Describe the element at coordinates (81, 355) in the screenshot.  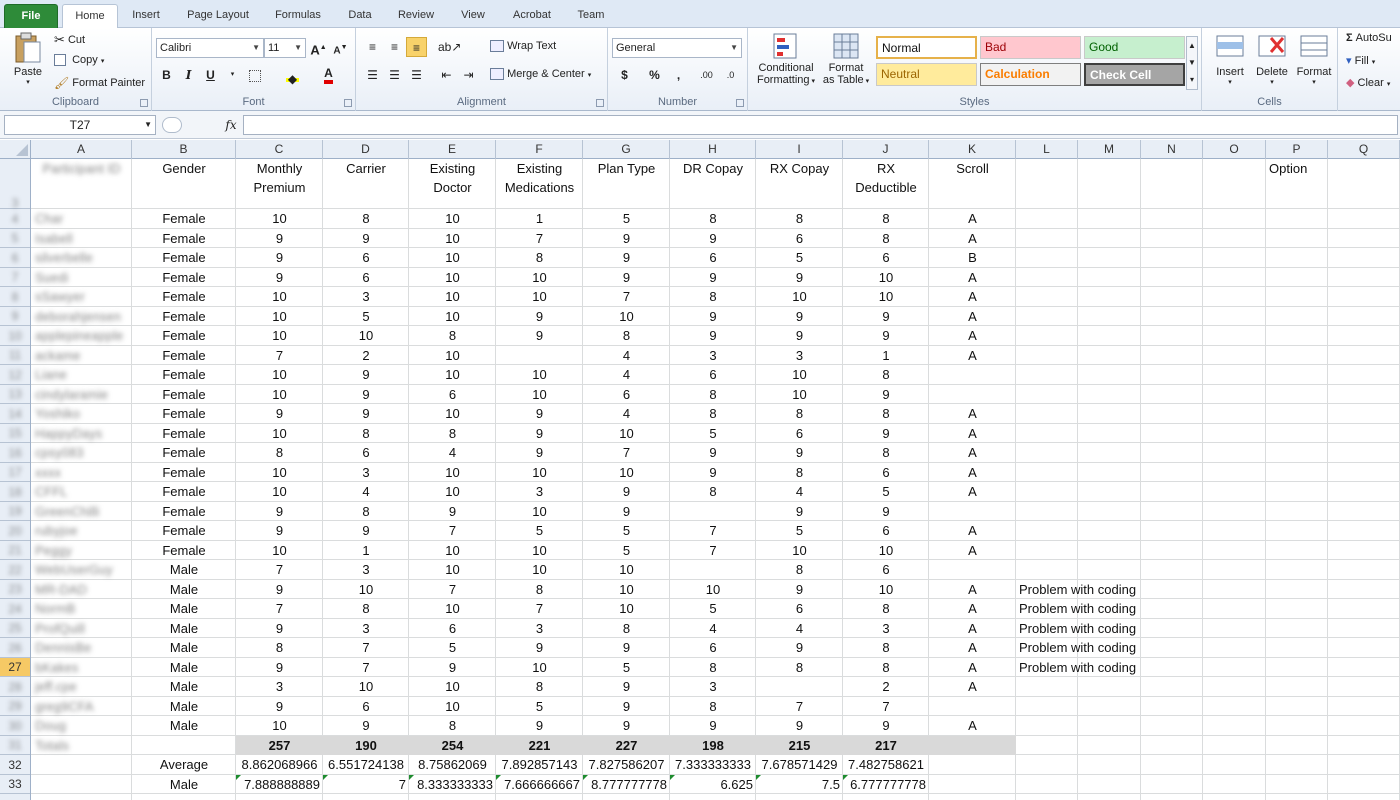
I see `participant-id-cell: ackame` at that location.